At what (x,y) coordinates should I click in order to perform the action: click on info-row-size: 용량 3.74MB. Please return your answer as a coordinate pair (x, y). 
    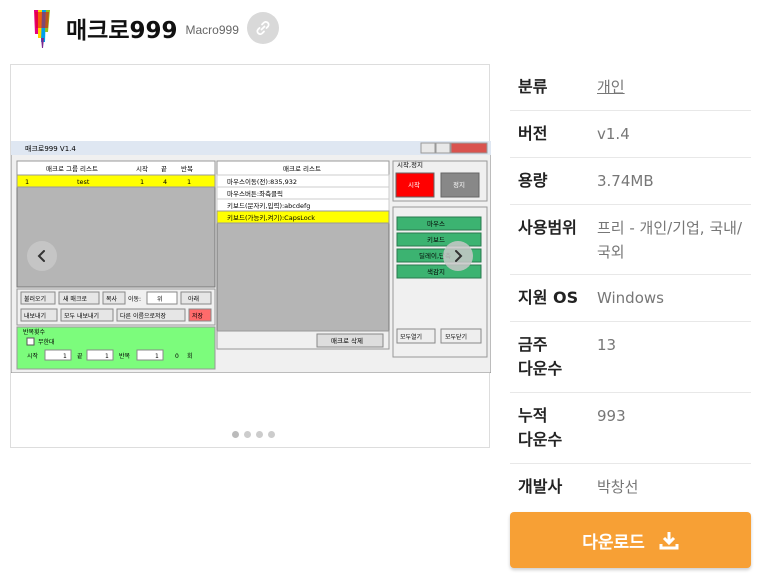
    Looking at the image, I should click on (630, 181).